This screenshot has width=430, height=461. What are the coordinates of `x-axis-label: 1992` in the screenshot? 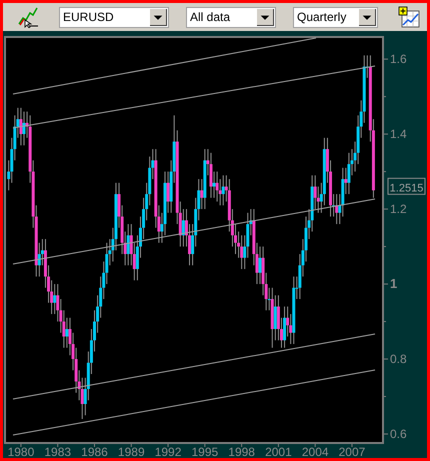 It's located at (168, 451).